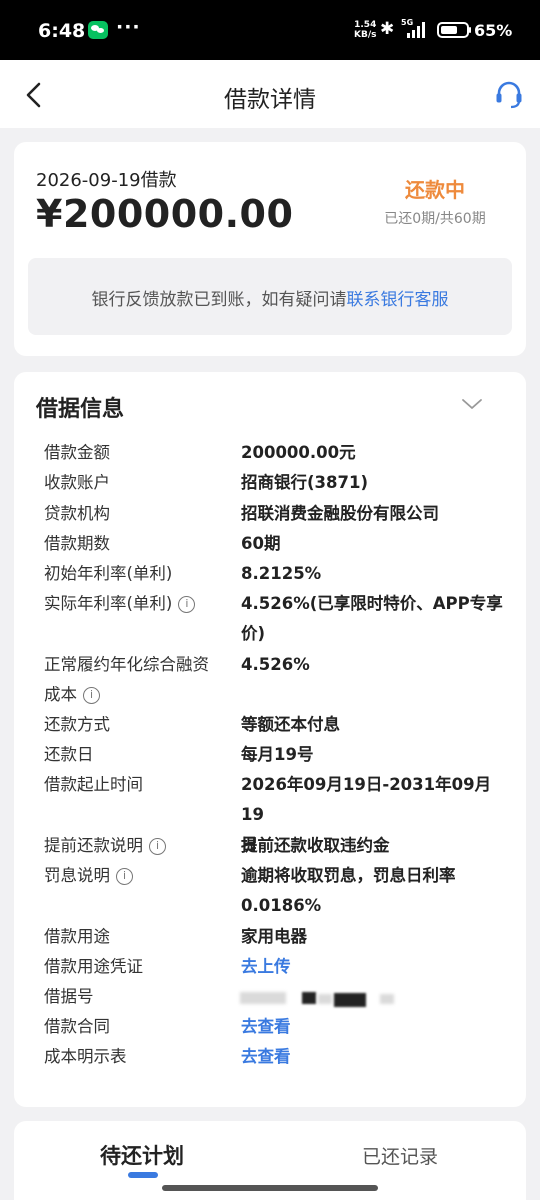 This screenshot has height=1200, width=540. What do you see at coordinates (348, 890) in the screenshot?
I see `value-penalty: 逾期将收取罚息，罚息日利率 0.0186%` at bounding box center [348, 890].